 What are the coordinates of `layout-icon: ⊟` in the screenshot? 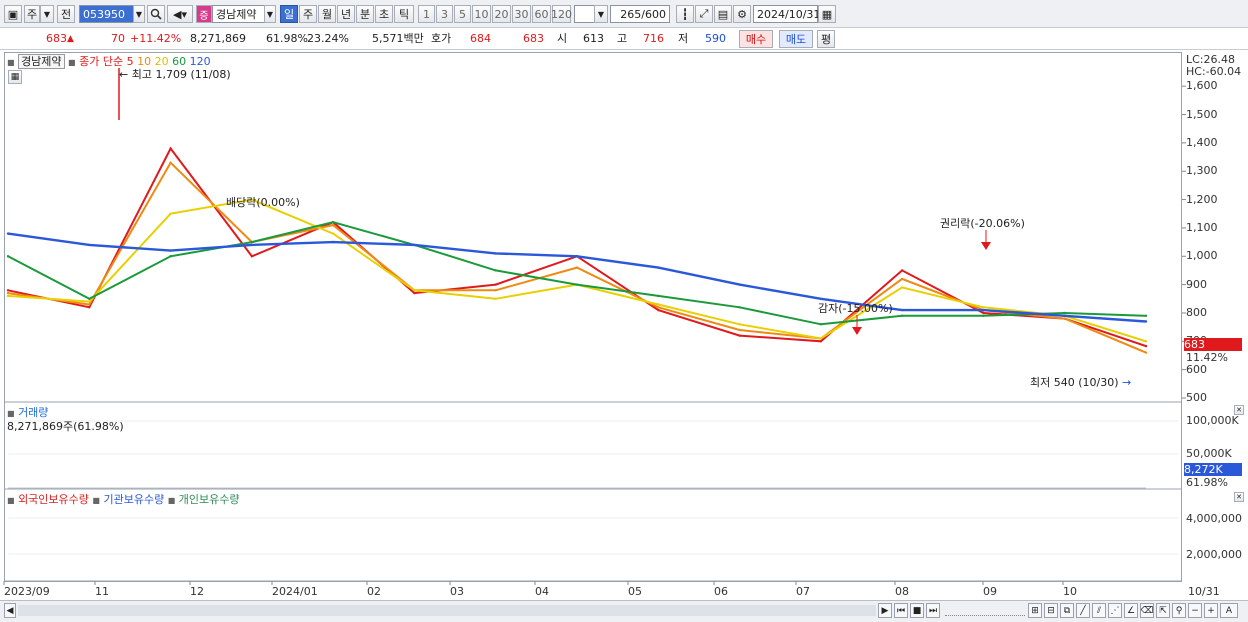 It's located at (1051, 610).